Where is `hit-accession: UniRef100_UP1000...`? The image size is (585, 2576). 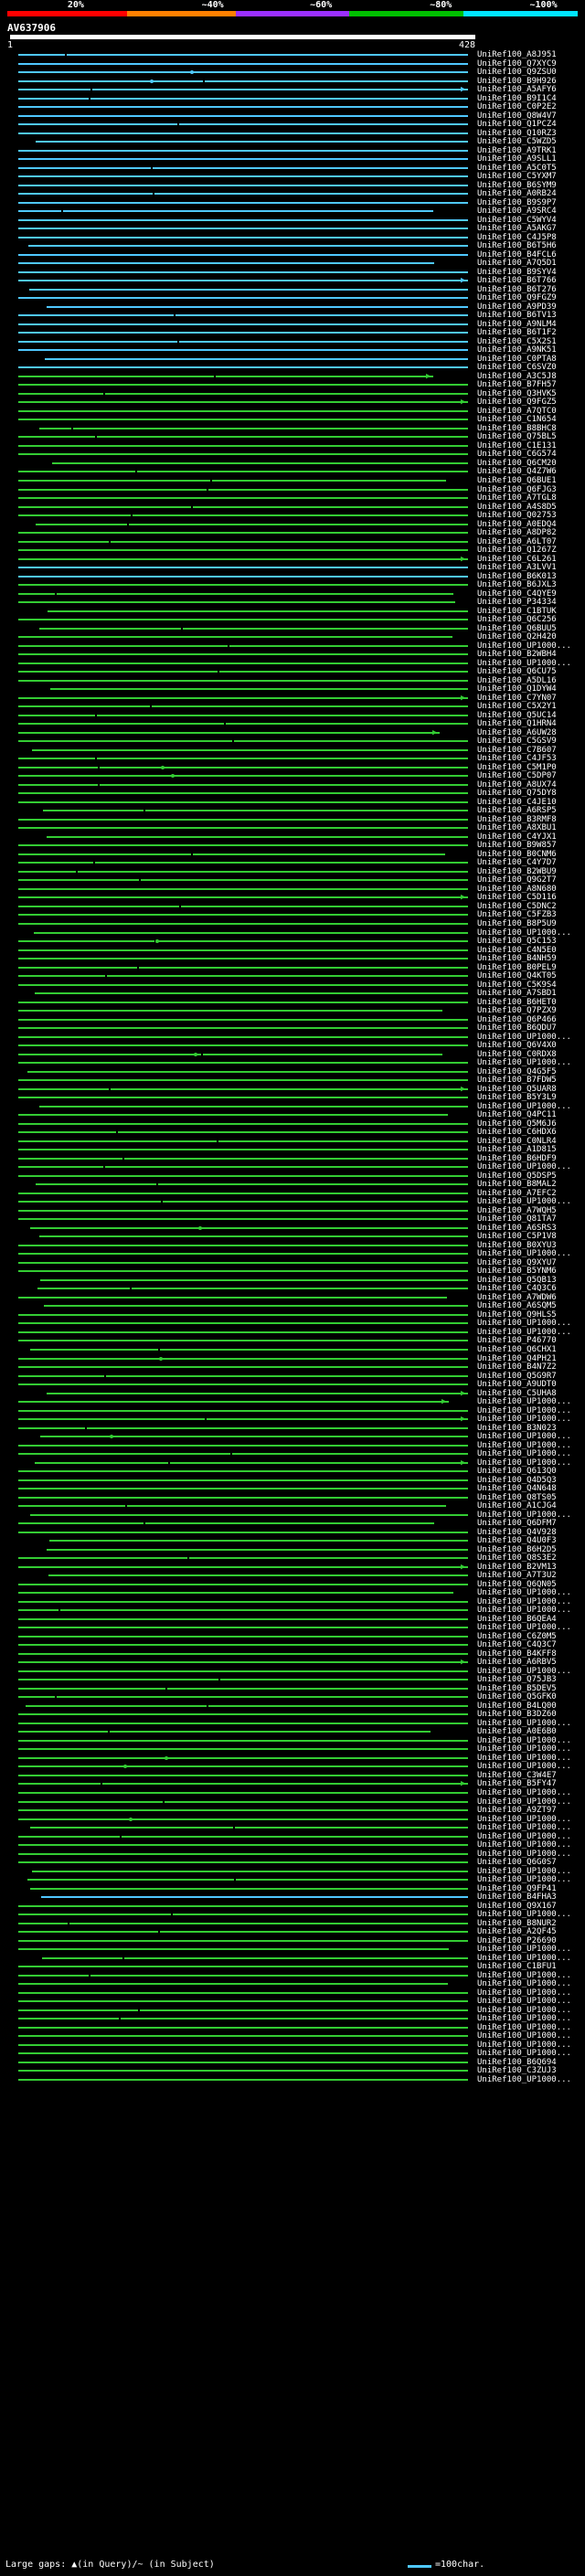
hit-accession: UniRef100_UP1000... is located at coordinates (524, 1437).